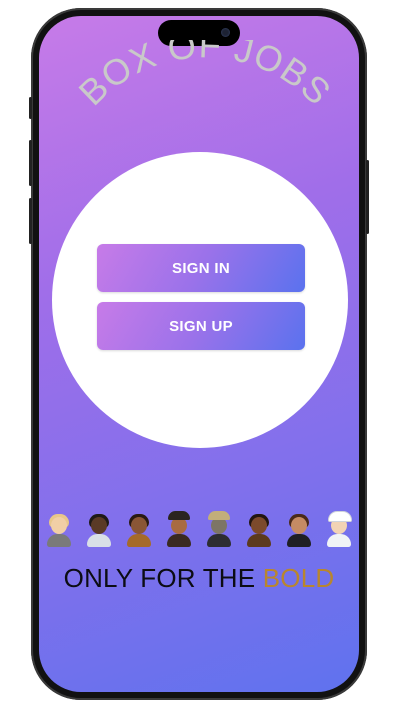  I want to click on man-office-worker-icon, so click(99, 528).